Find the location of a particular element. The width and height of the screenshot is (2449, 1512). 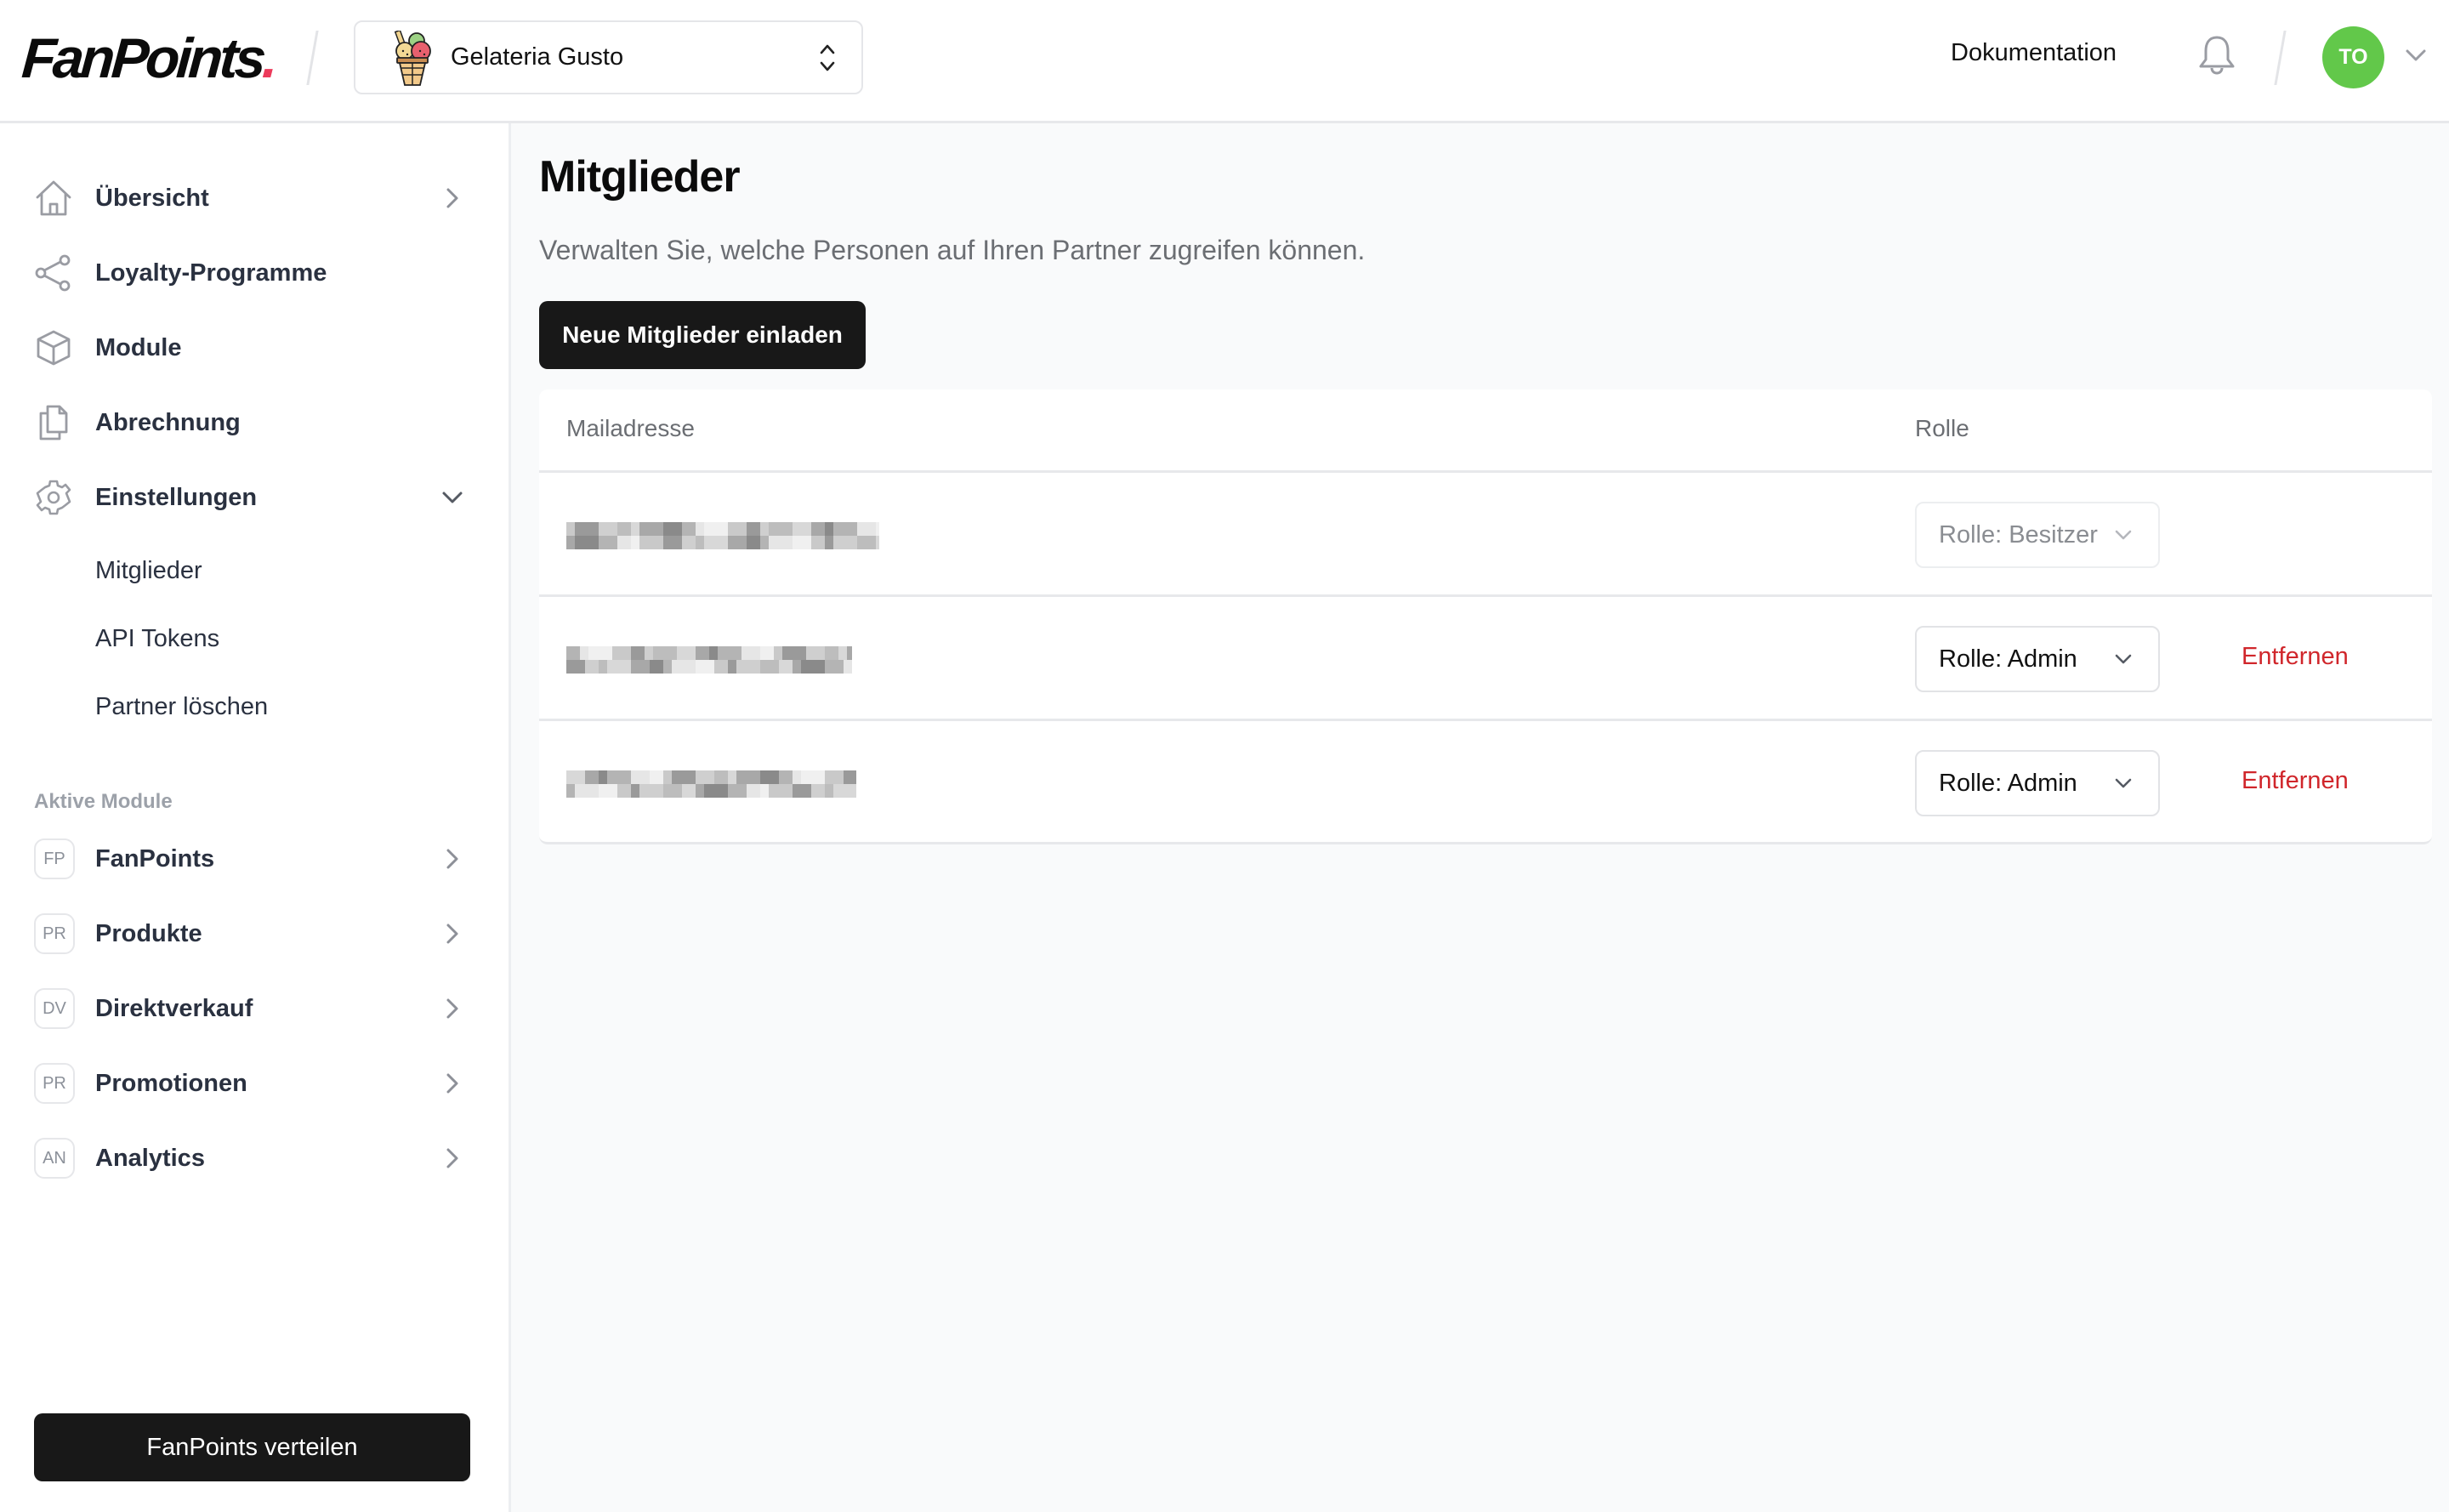

partner-switcher: Gelateria Gusto is located at coordinates (609, 57).